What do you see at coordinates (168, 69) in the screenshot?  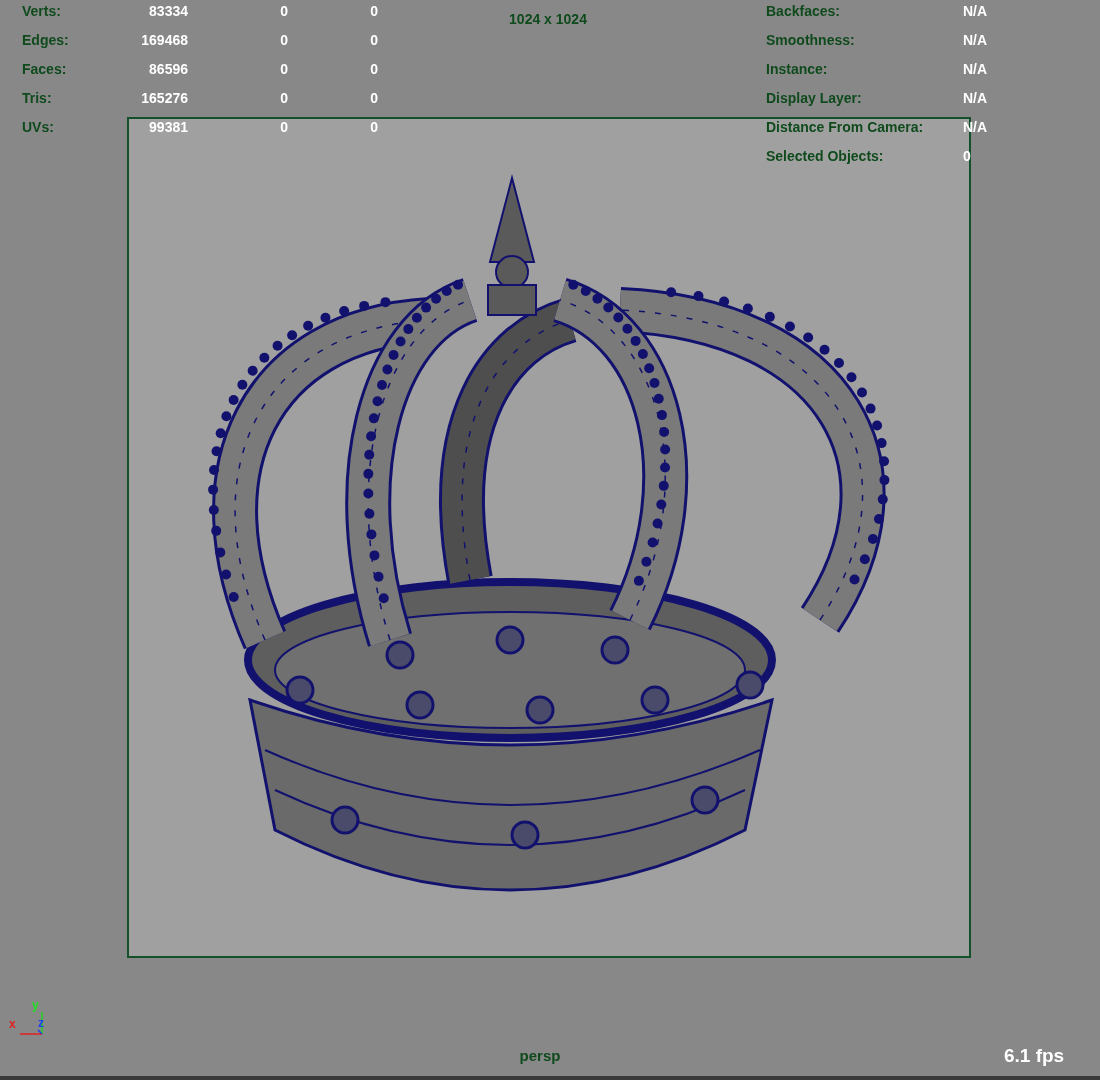 I see `stat-value: 86596` at bounding box center [168, 69].